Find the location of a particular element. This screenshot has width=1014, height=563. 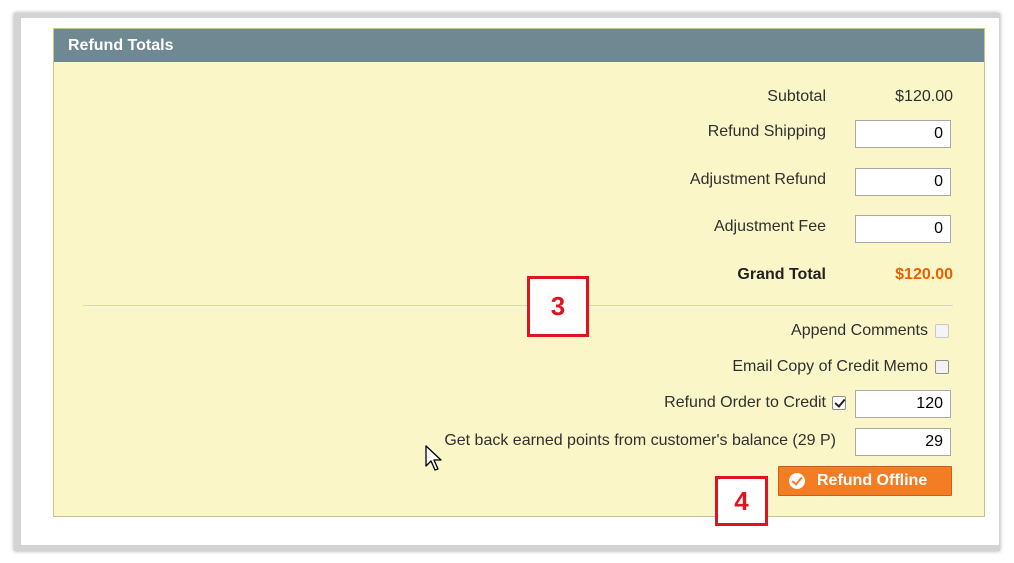

adjustment-fee-input is located at coordinates (903, 229).